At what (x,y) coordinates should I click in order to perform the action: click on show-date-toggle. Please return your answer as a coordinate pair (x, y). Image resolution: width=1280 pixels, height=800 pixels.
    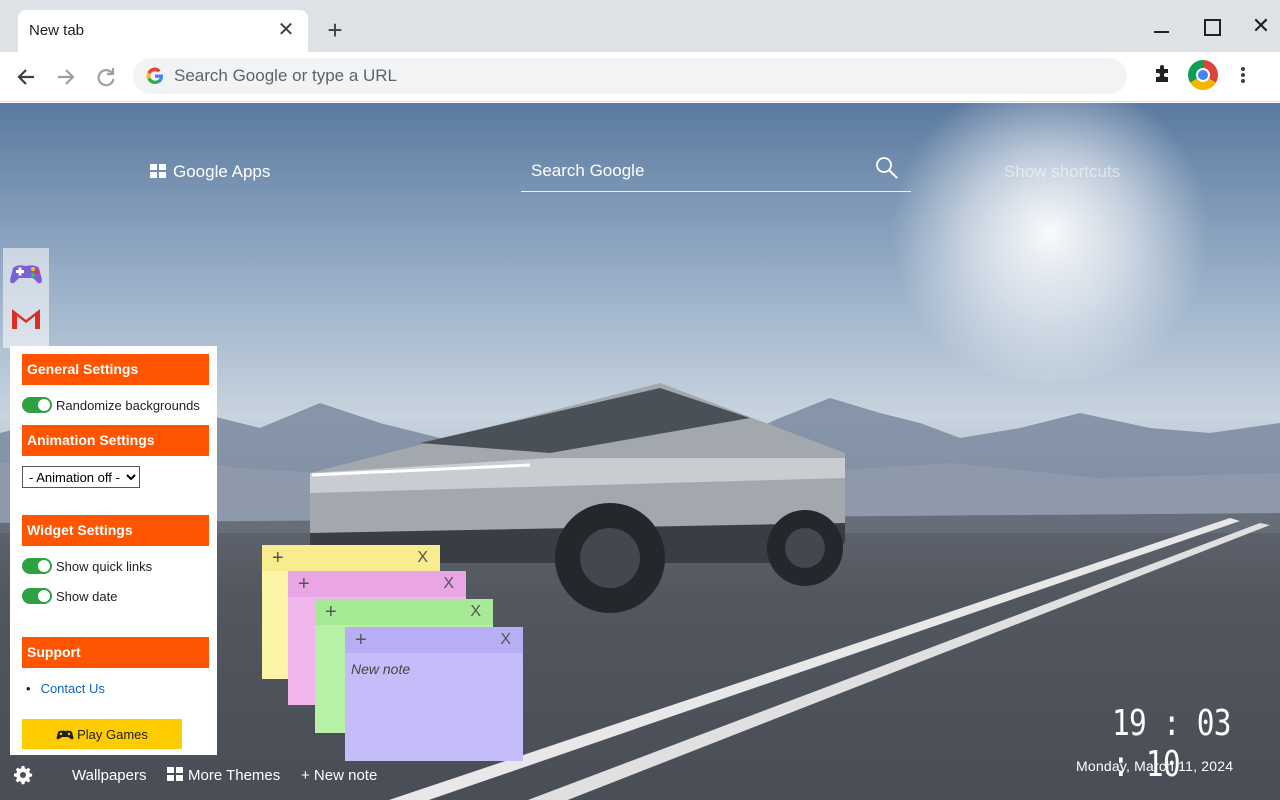
    Looking at the image, I should click on (37, 596).